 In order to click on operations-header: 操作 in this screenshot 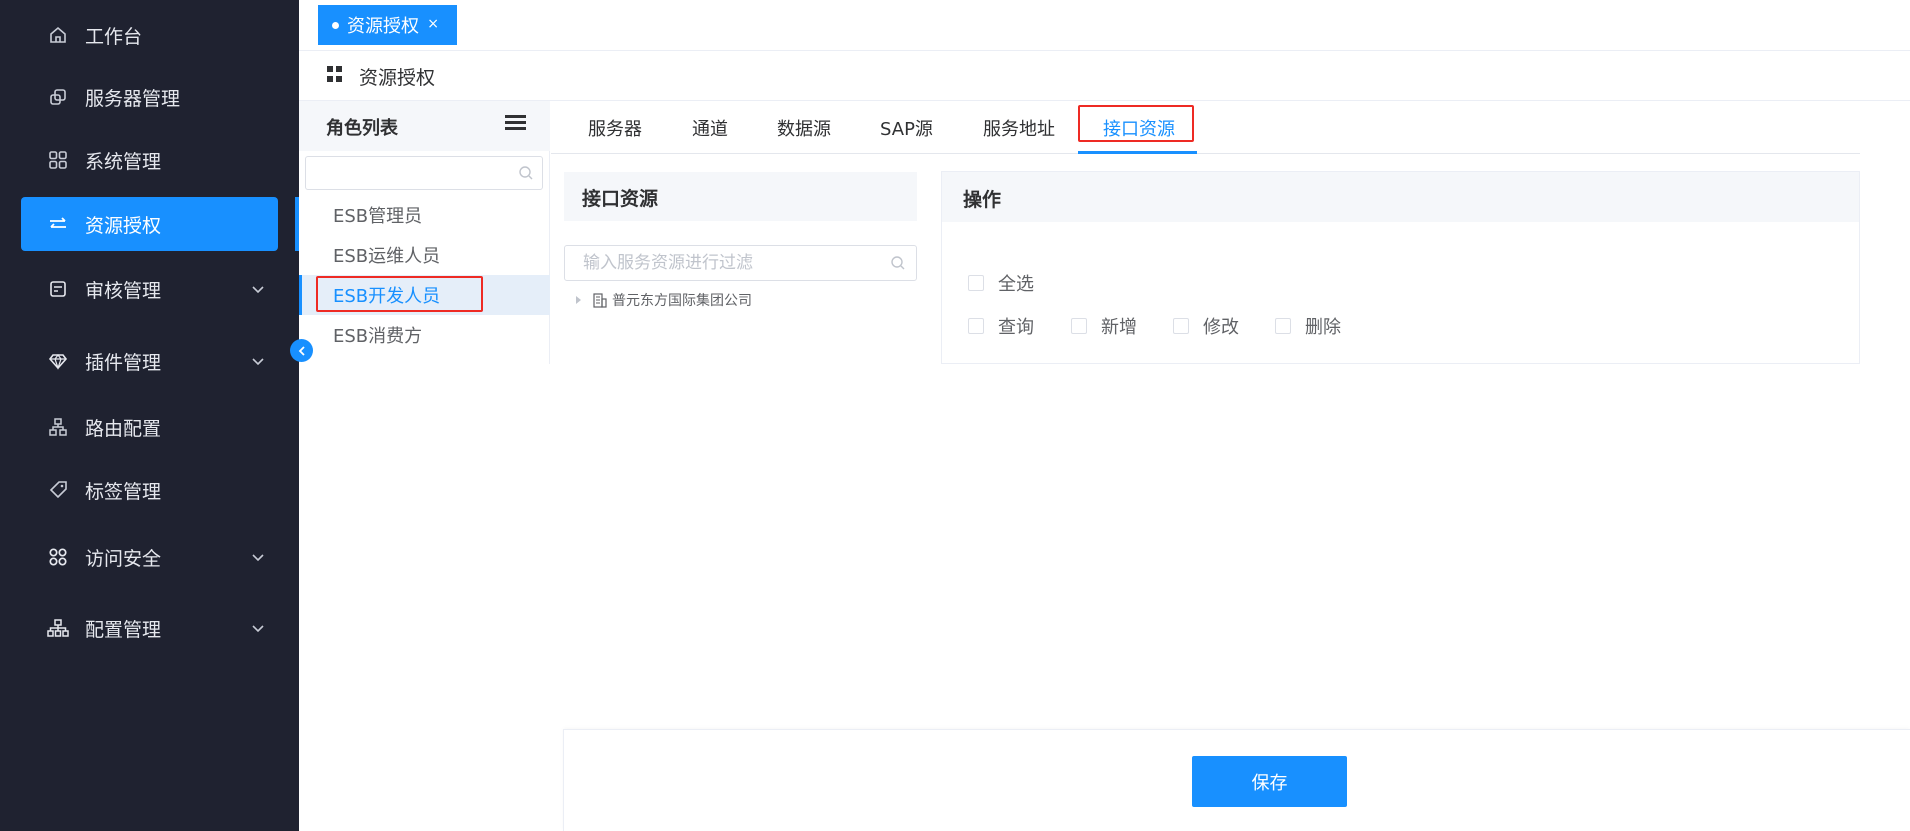, I will do `click(1400, 197)`.